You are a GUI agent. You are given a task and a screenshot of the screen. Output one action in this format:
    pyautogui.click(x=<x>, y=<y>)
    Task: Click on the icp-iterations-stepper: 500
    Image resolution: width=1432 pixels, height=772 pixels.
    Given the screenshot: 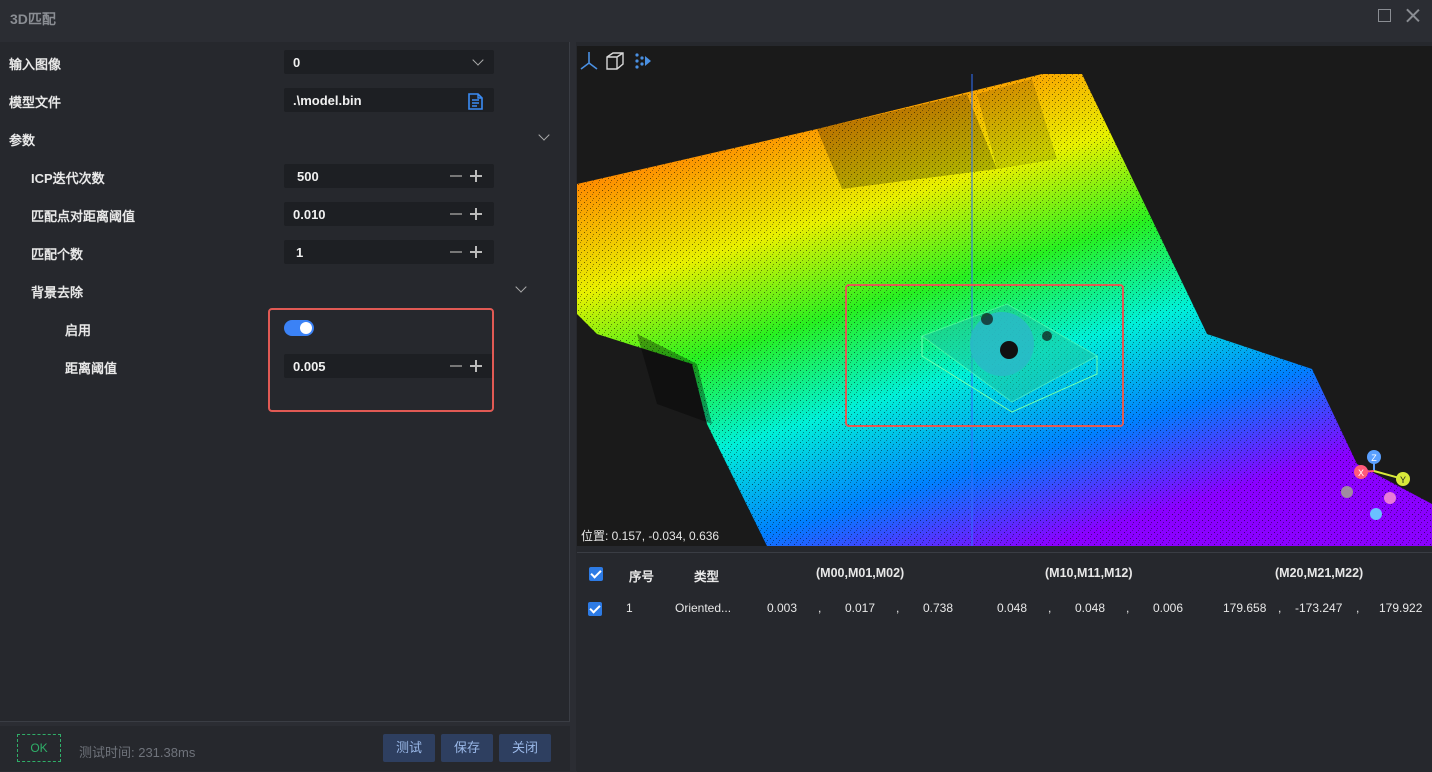 What is the action you would take?
    pyautogui.click(x=389, y=176)
    